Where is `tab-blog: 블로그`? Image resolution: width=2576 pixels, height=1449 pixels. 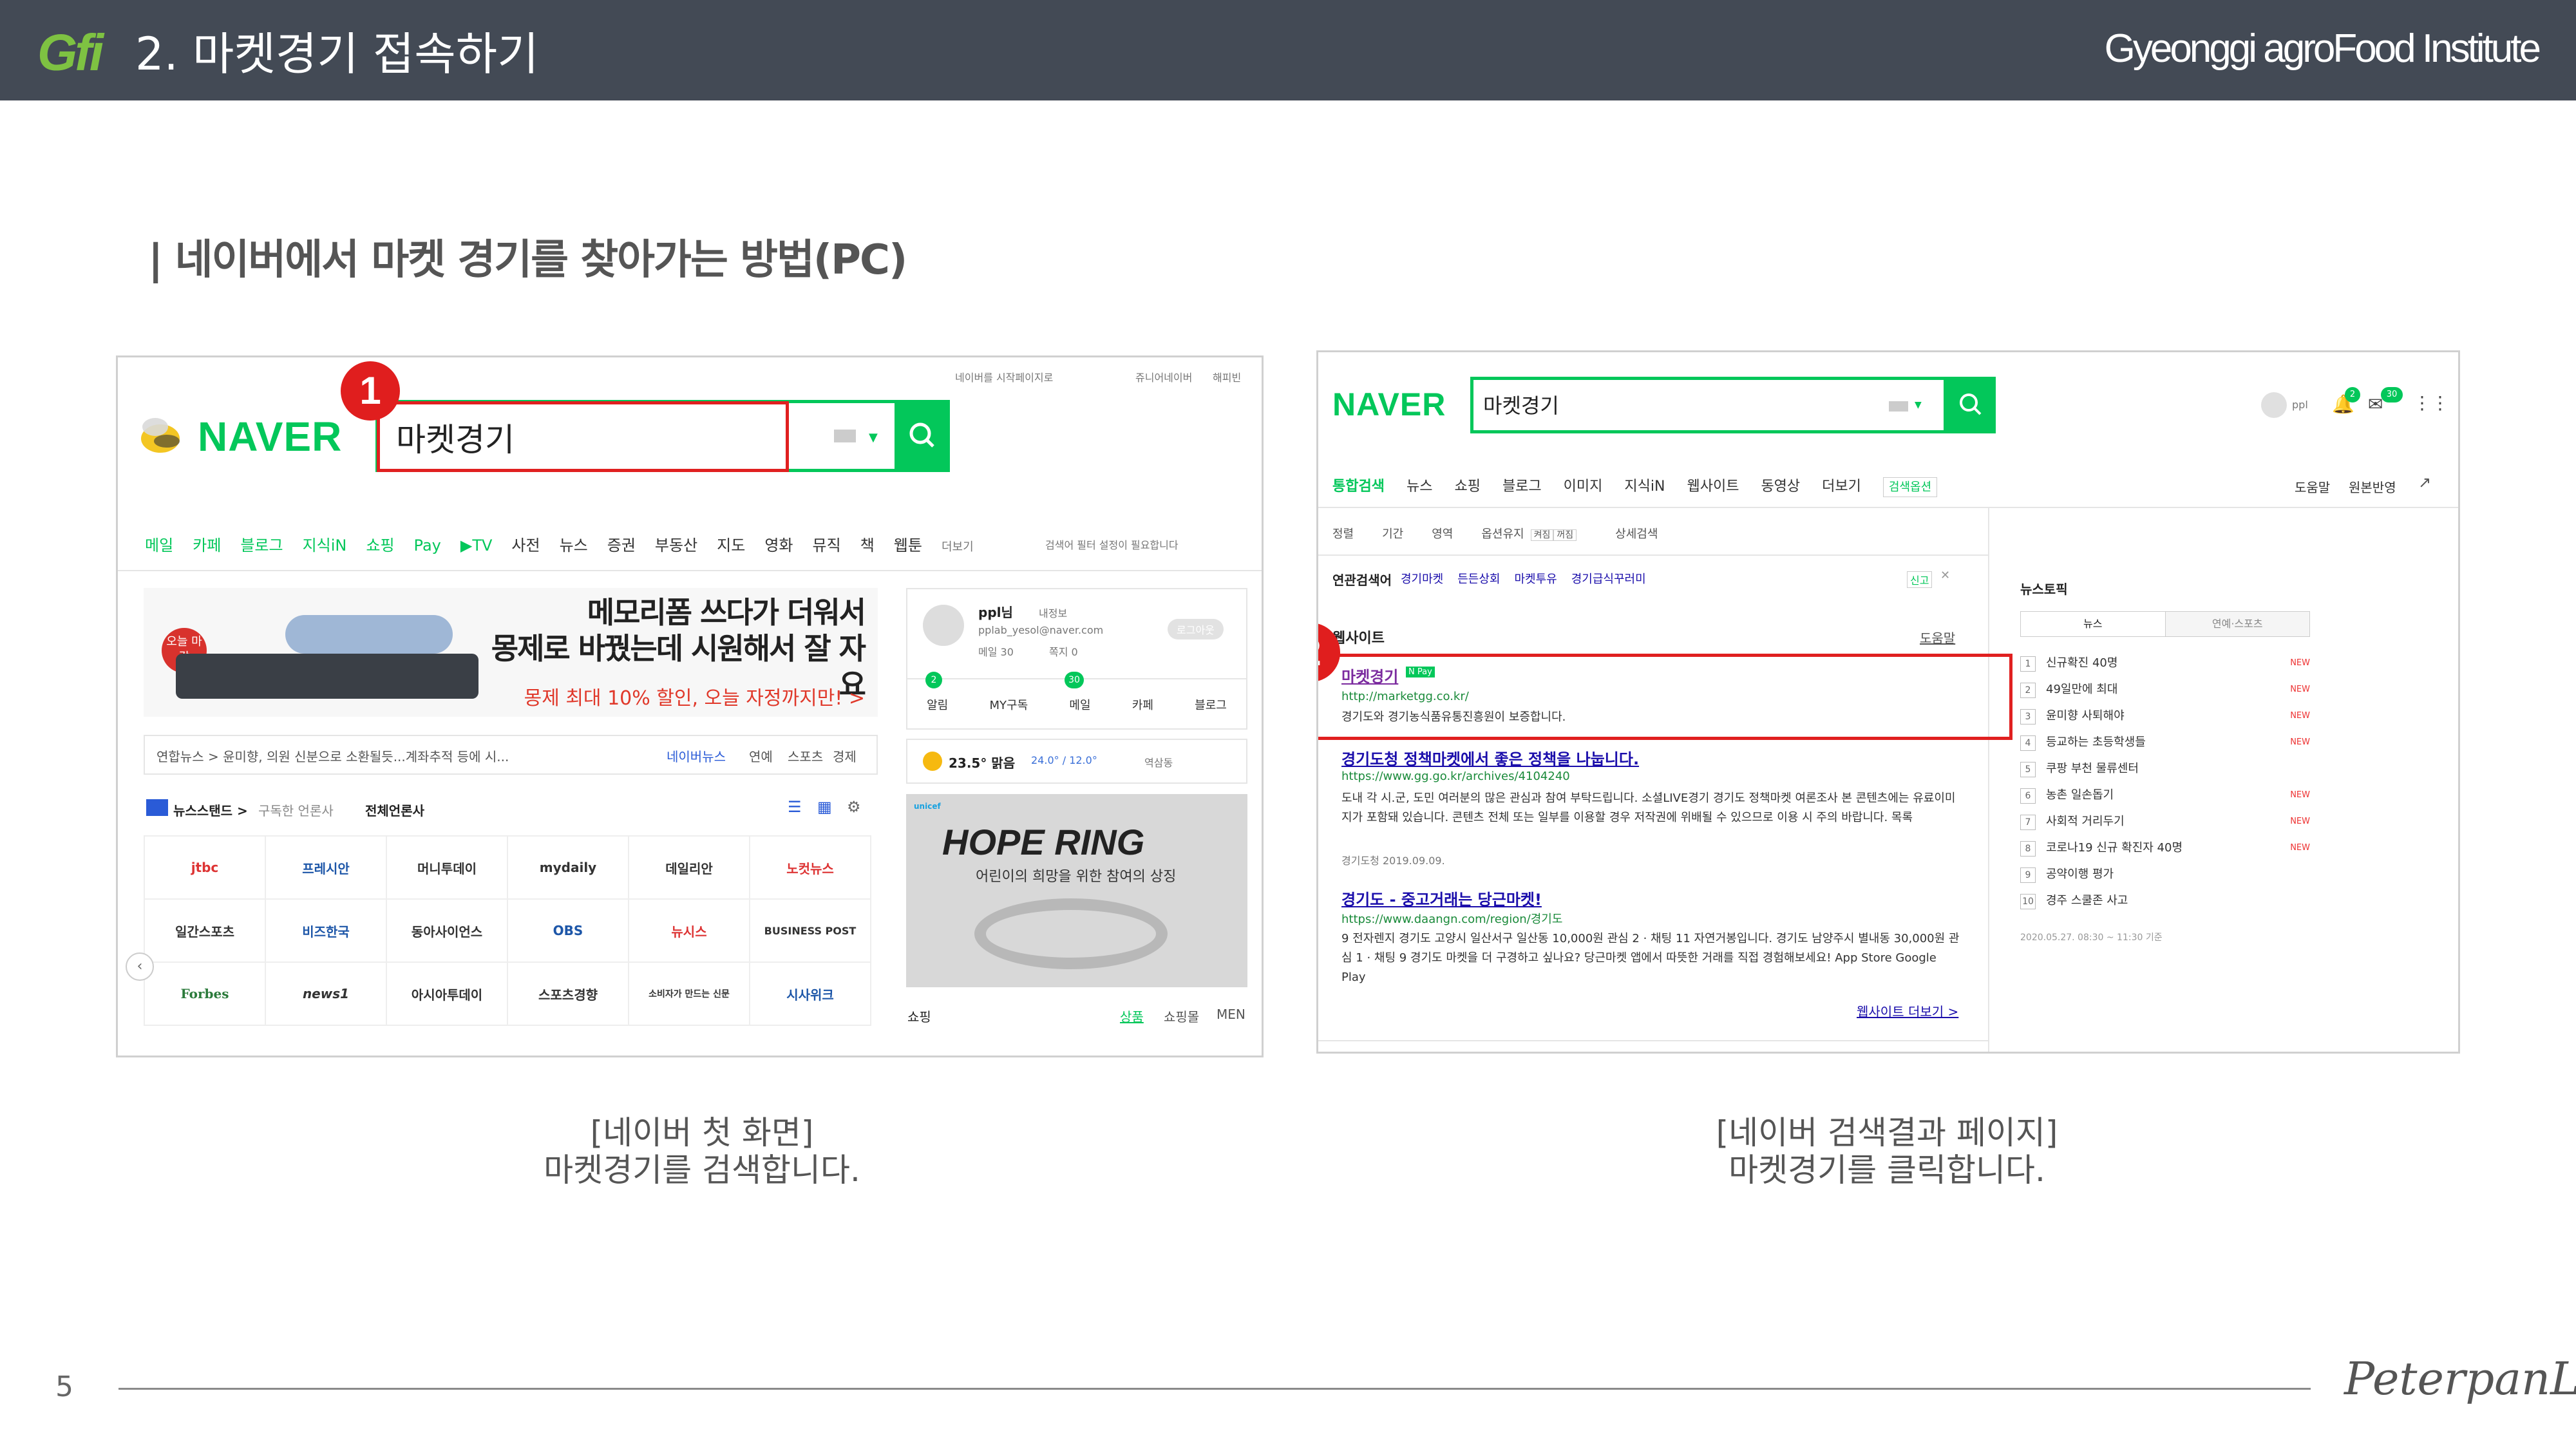
tab-blog: 블로그 is located at coordinates (1522, 486).